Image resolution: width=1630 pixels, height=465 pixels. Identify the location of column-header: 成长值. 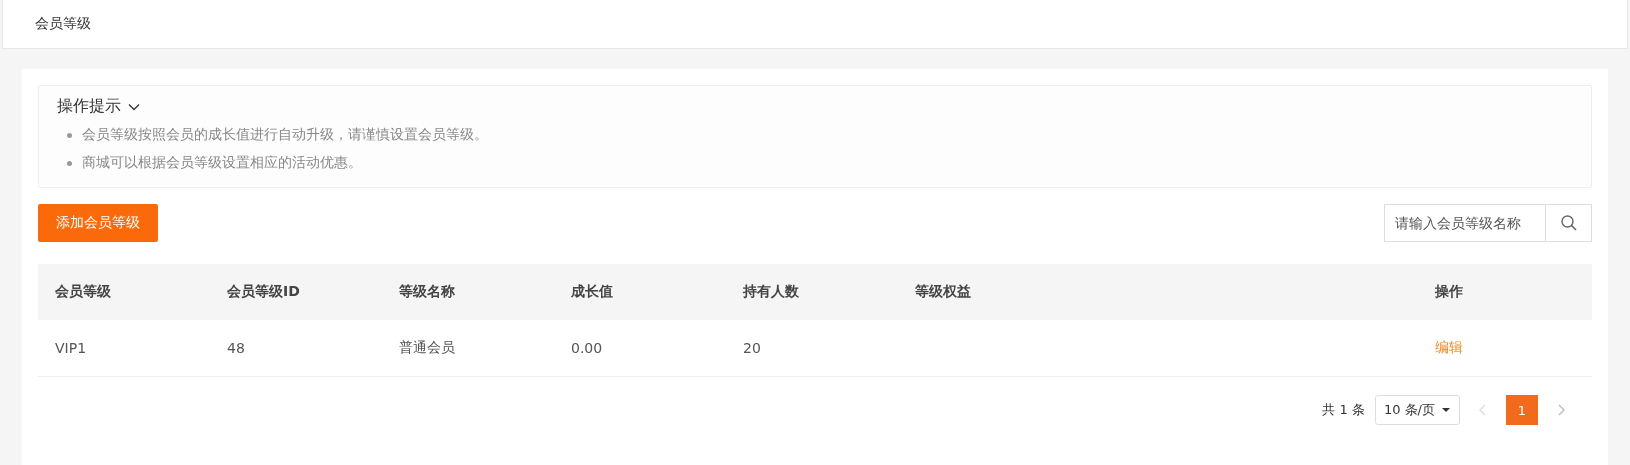
(592, 292).